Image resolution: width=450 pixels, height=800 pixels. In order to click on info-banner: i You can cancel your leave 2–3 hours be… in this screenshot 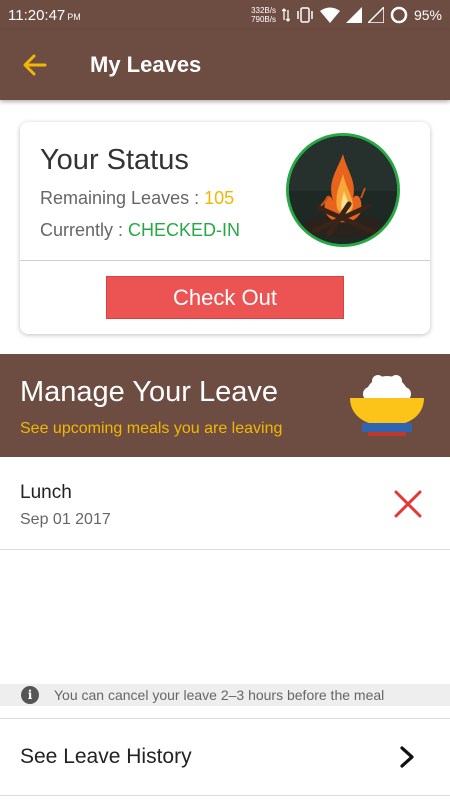, I will do `click(225, 695)`.